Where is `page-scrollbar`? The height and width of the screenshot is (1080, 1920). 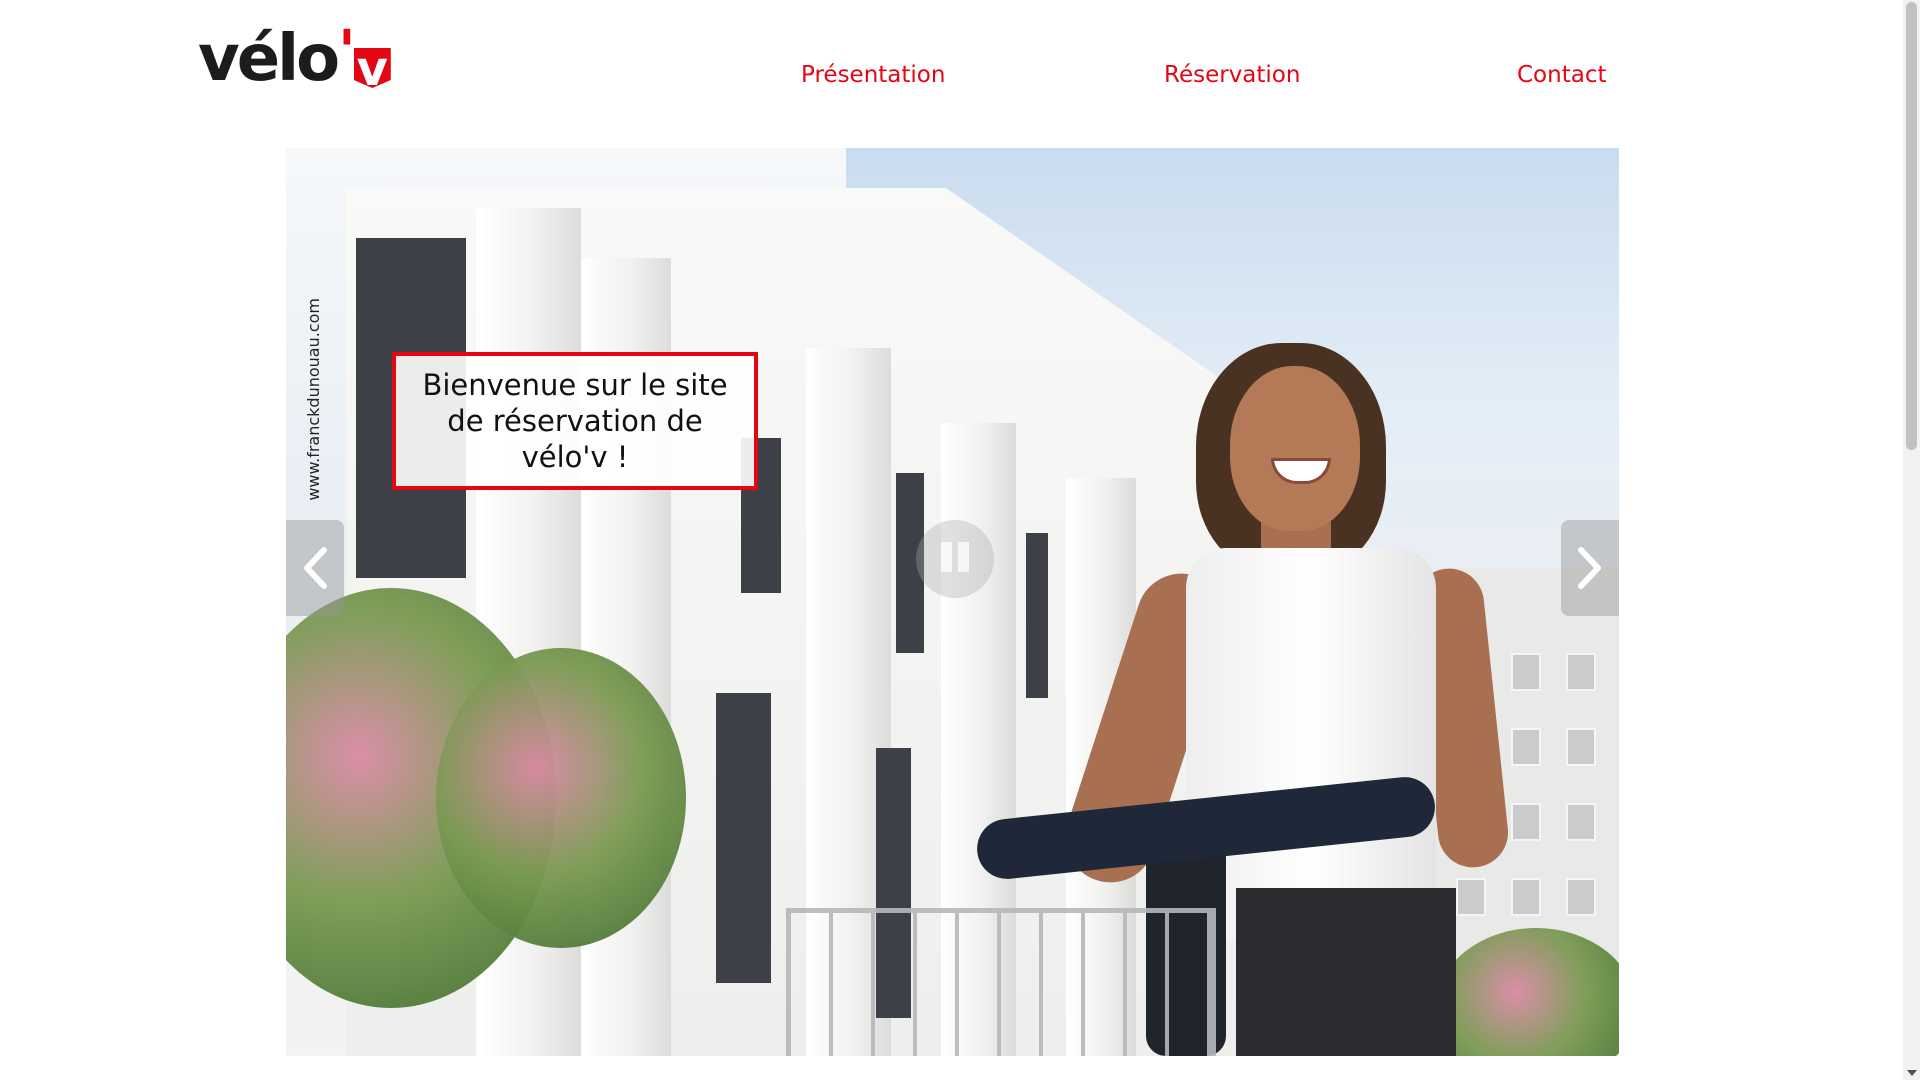
page-scrollbar is located at coordinates (1911, 540).